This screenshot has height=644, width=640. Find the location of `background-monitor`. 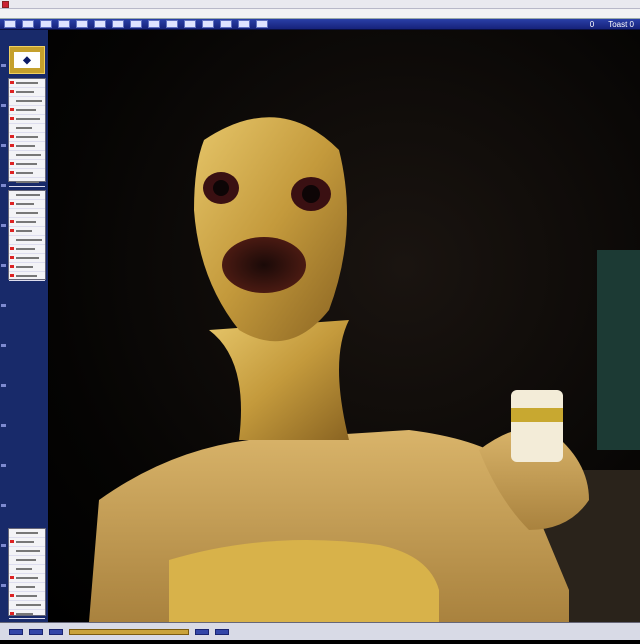

background-monitor is located at coordinates (618, 350).